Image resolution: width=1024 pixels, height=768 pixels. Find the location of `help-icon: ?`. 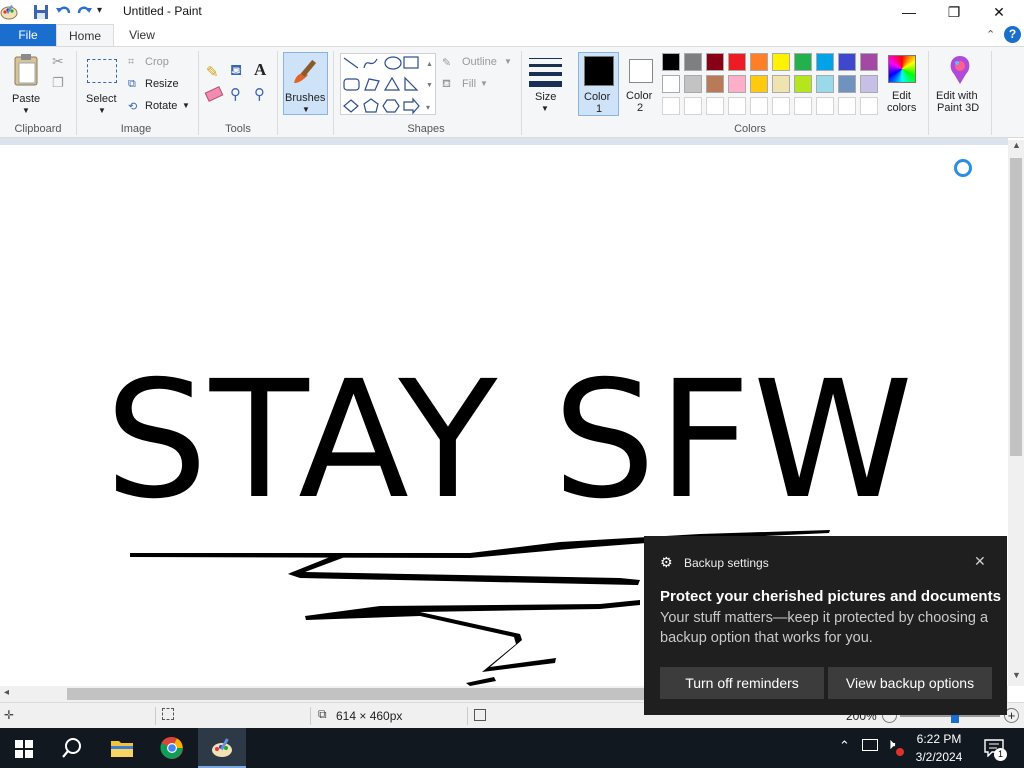

help-icon: ? is located at coordinates (1012, 34).